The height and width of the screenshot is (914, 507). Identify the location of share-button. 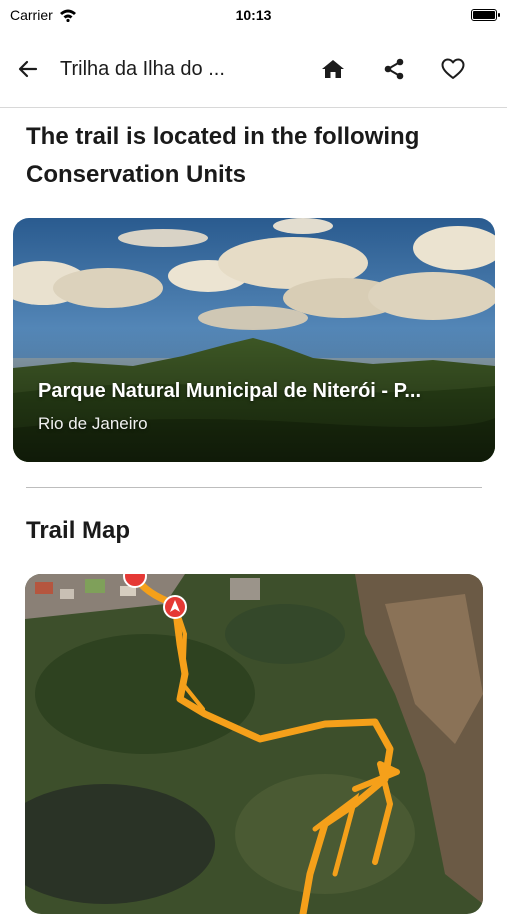
(394, 69).